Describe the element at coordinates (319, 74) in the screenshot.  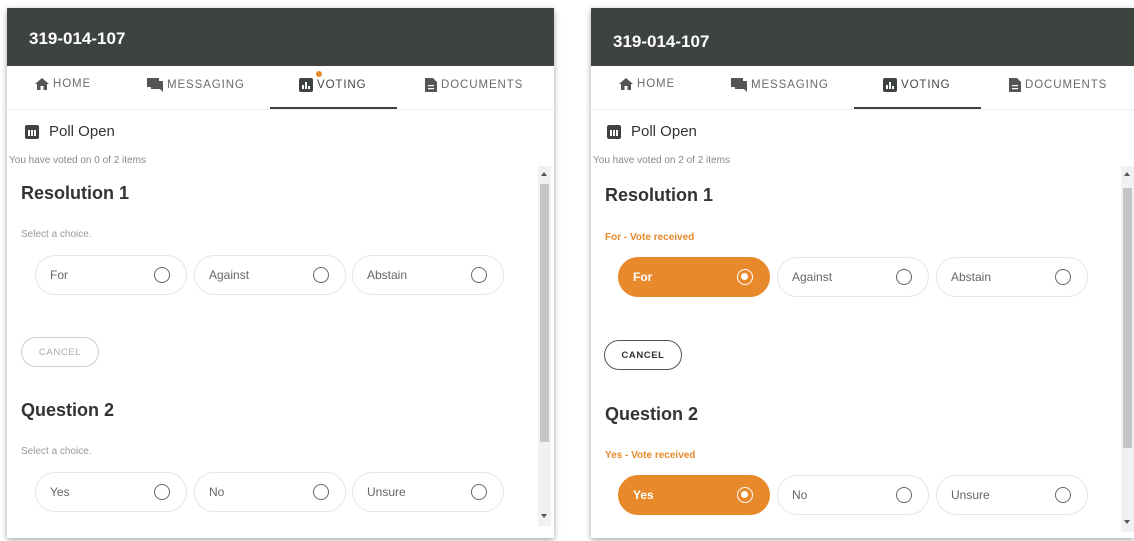
I see `voting-notification-dot` at that location.